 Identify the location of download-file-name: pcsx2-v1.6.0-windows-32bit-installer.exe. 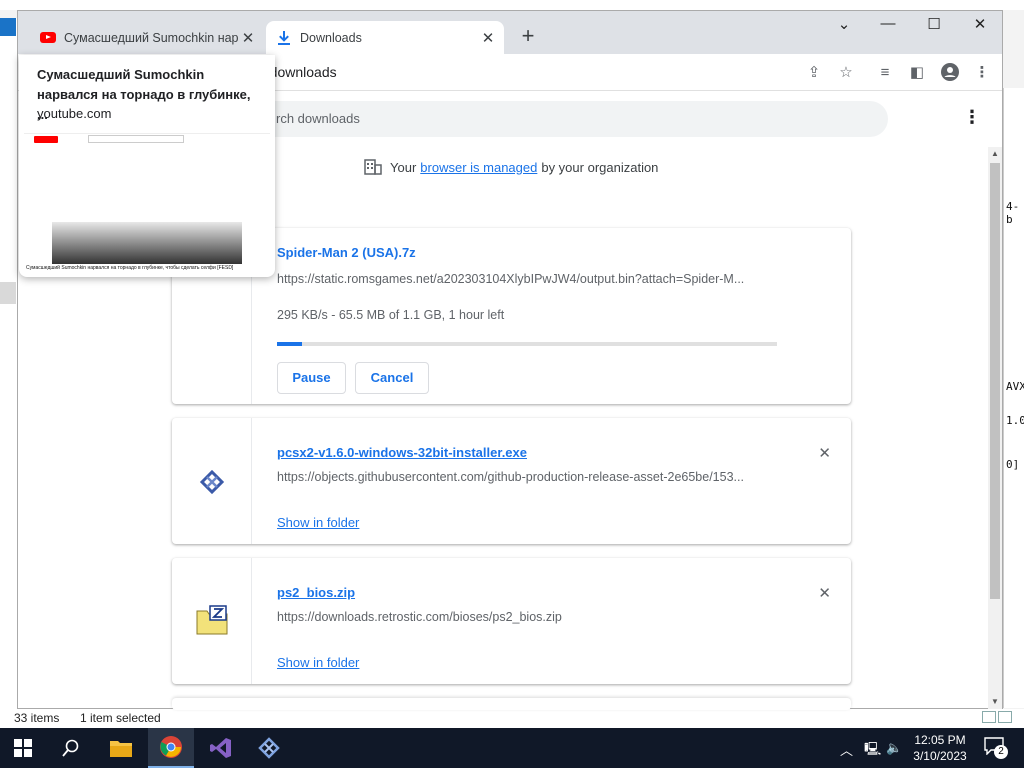
(402, 452).